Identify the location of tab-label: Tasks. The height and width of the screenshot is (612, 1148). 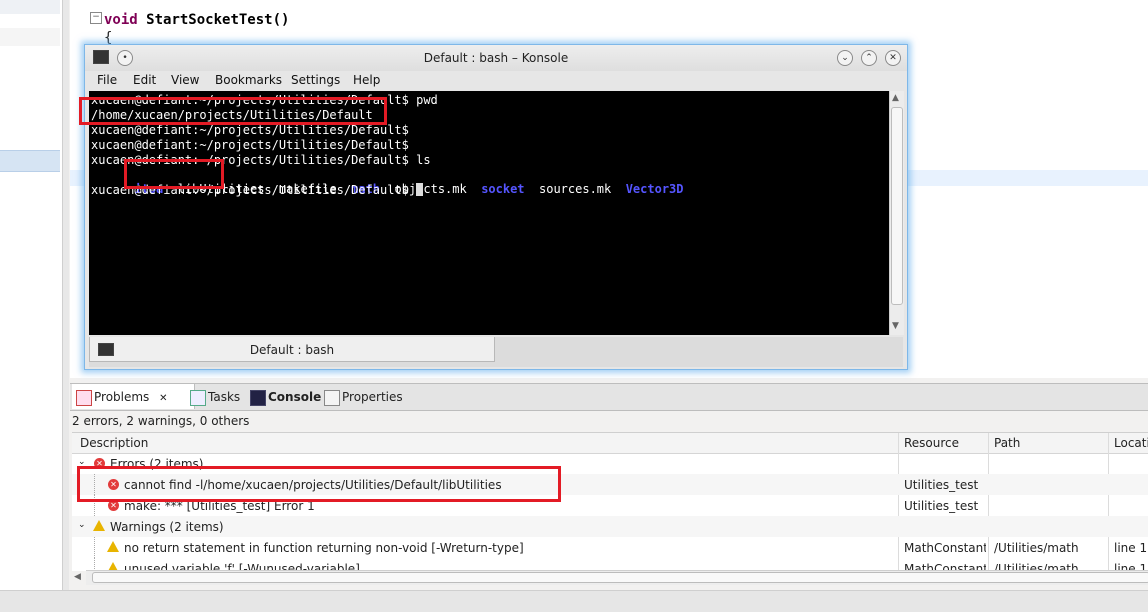
(224, 397).